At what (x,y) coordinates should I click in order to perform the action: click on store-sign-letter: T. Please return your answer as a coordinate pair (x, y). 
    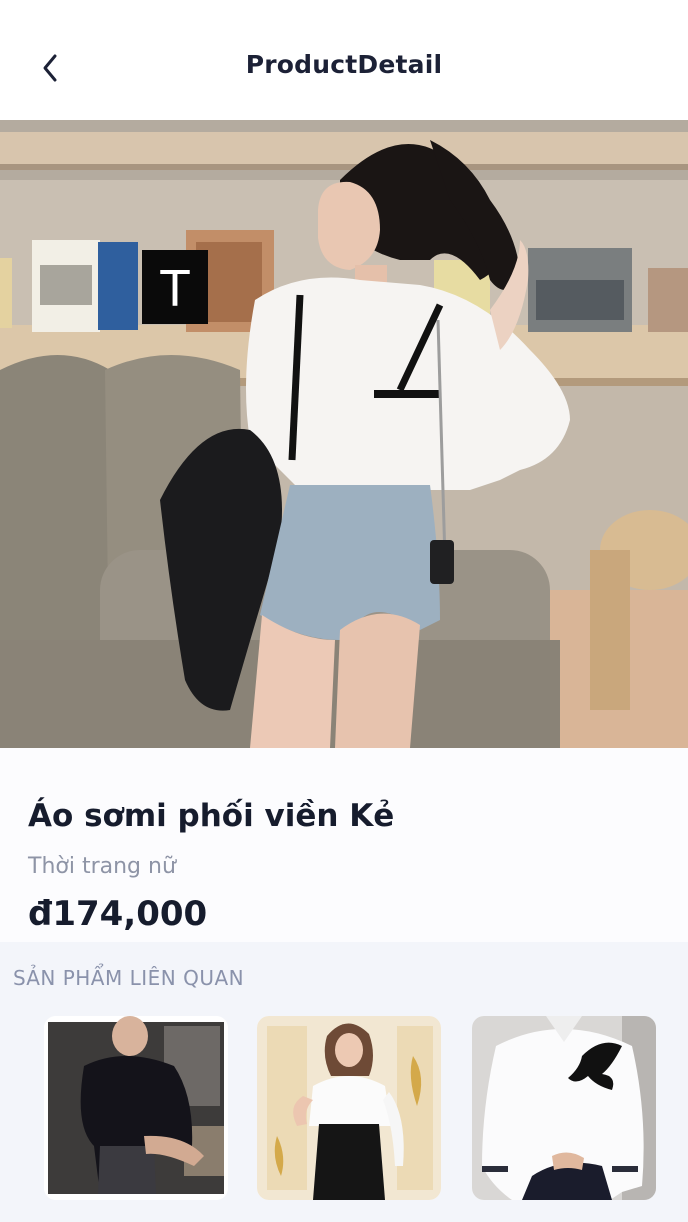
    Looking at the image, I should click on (175, 289).